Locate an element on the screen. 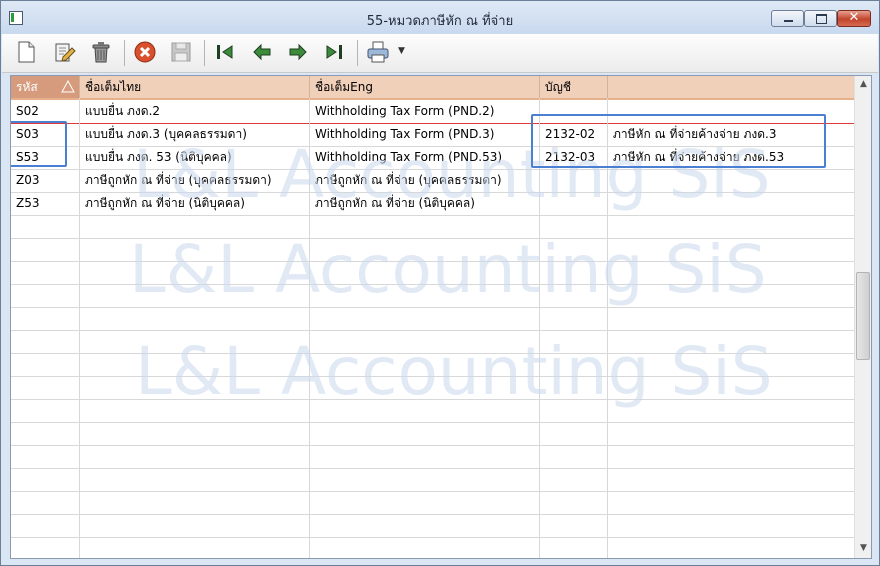 The height and width of the screenshot is (566, 880). column-header-code: รหัส is located at coordinates (45, 87).